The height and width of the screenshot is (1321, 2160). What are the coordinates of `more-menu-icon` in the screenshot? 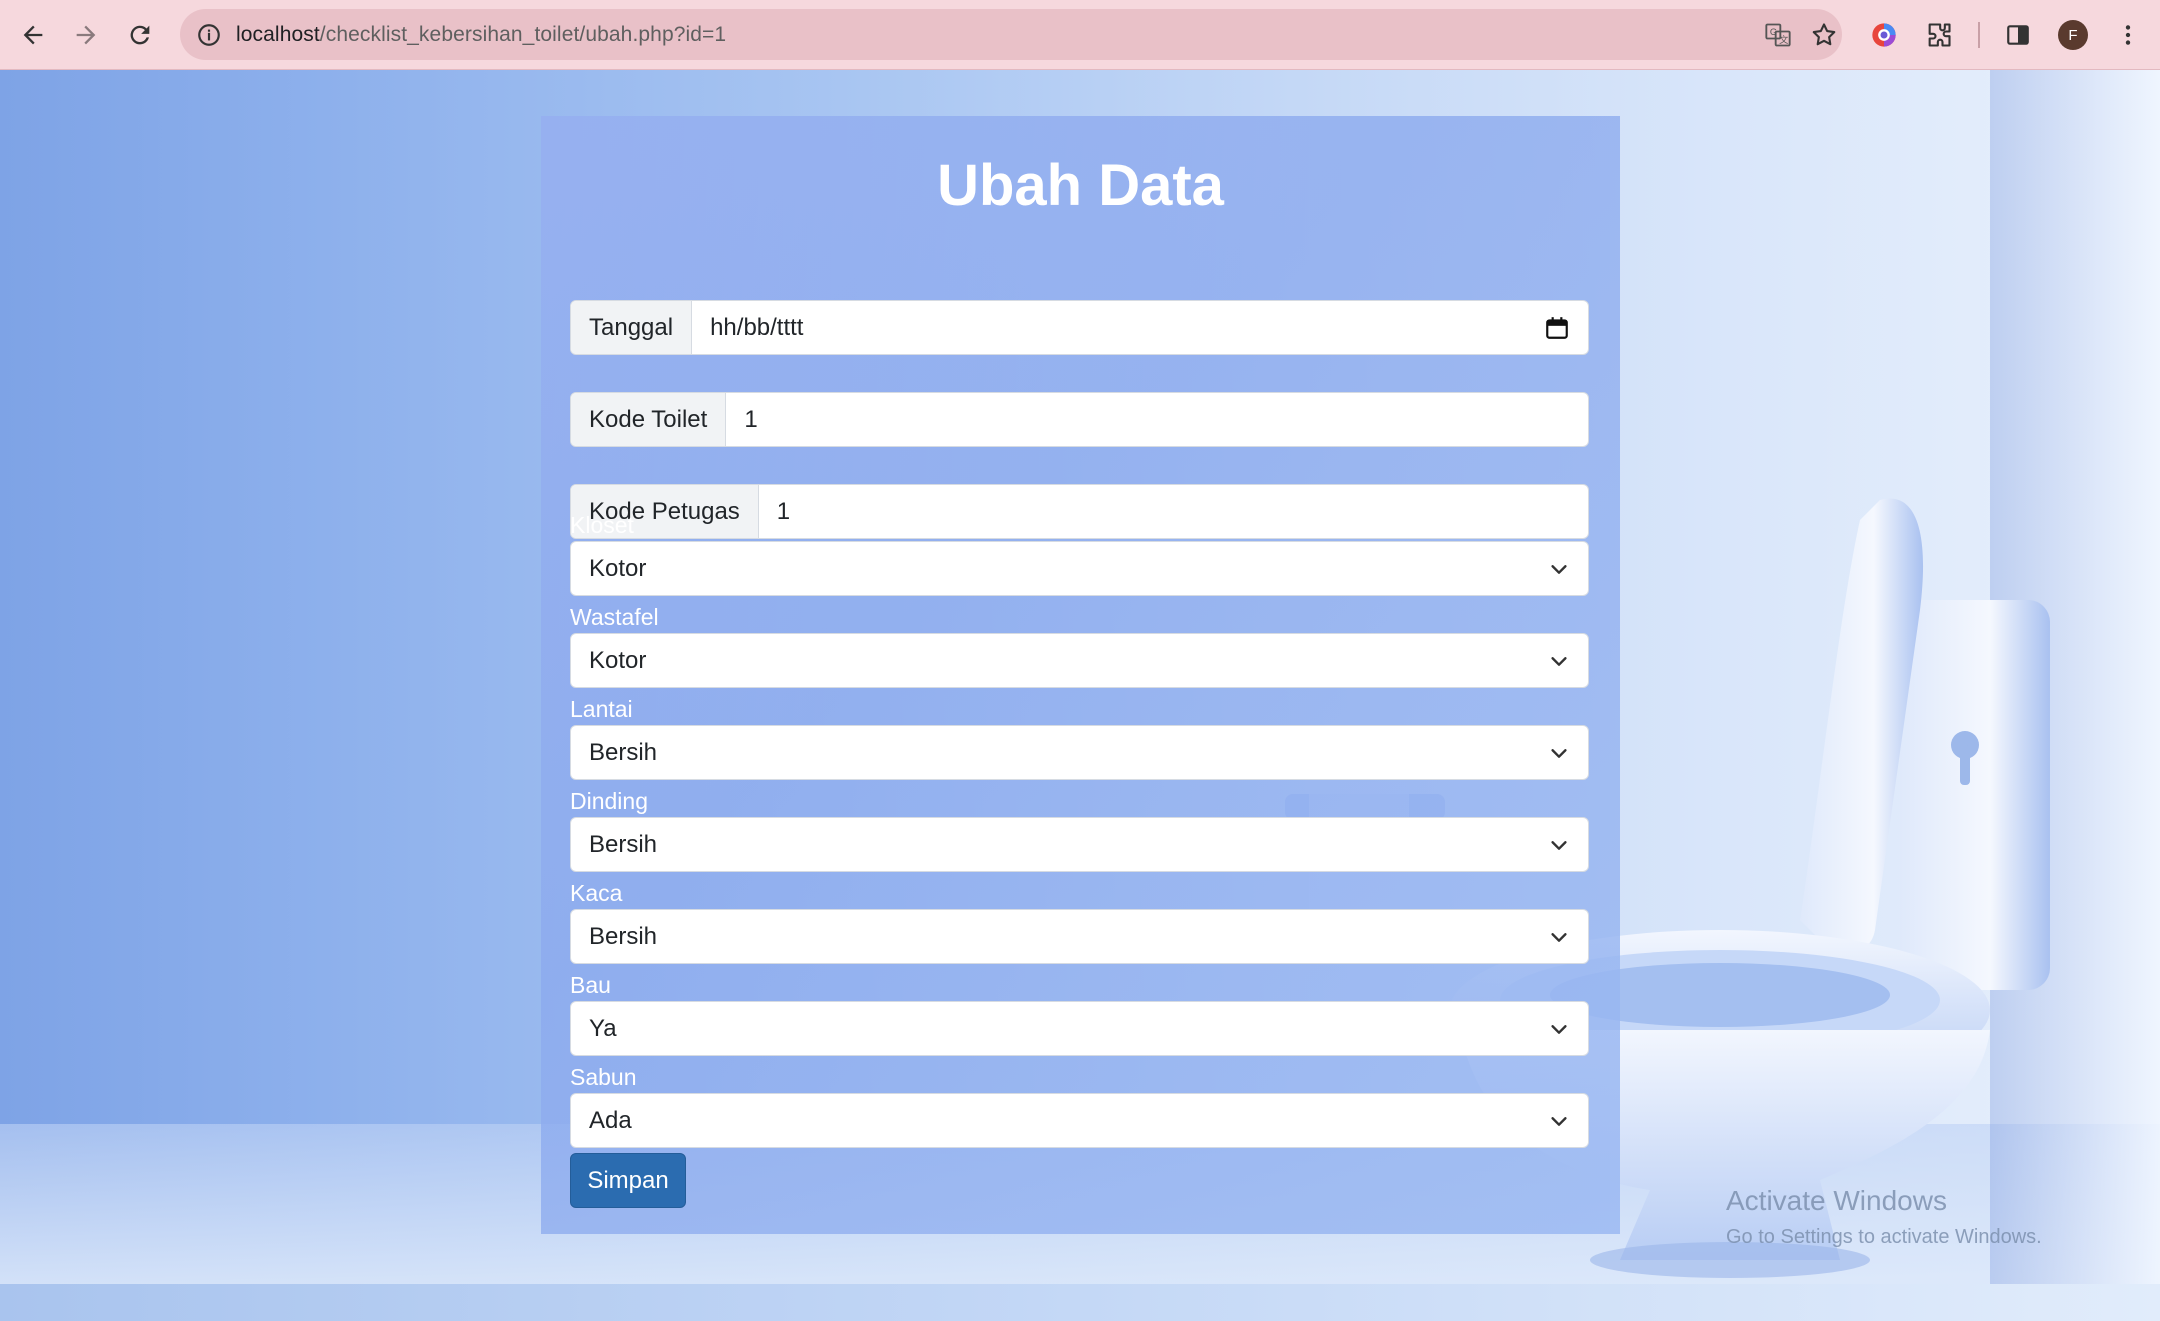 It's located at (2128, 35).